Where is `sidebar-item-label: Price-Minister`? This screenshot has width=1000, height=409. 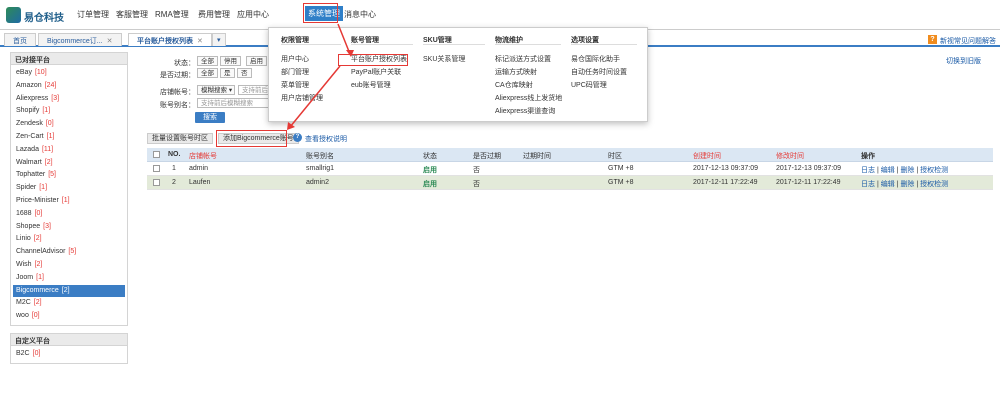 sidebar-item-label: Price-Minister is located at coordinates (37, 200).